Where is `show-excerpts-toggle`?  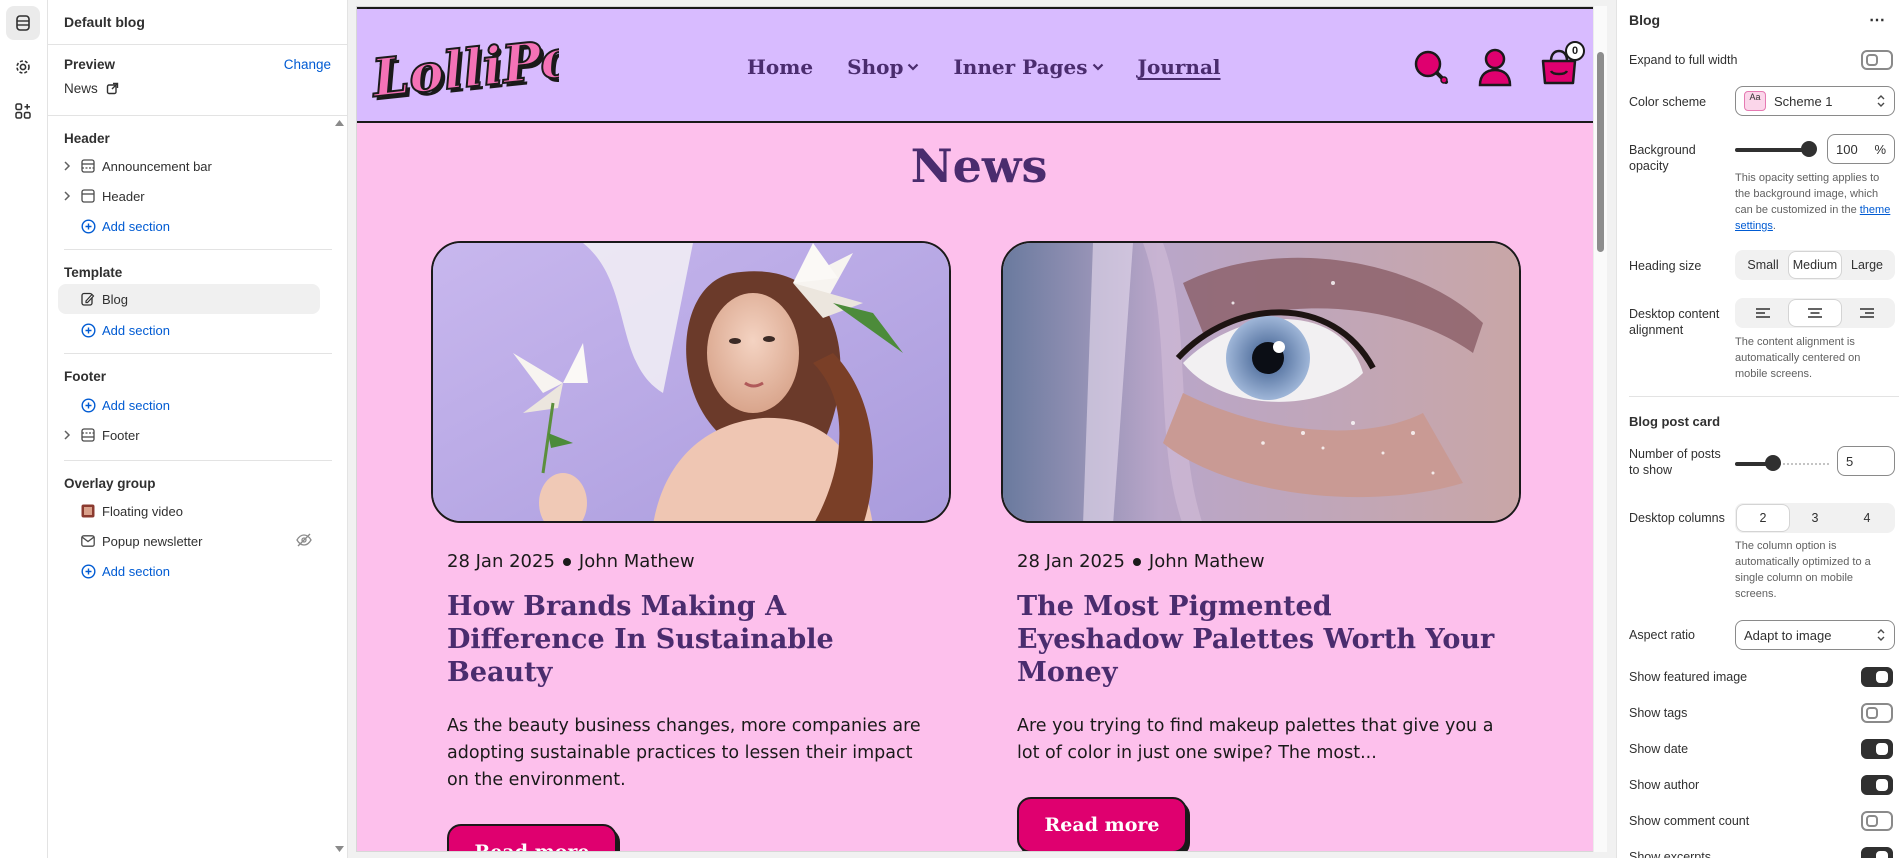 show-excerpts-toggle is located at coordinates (1877, 852).